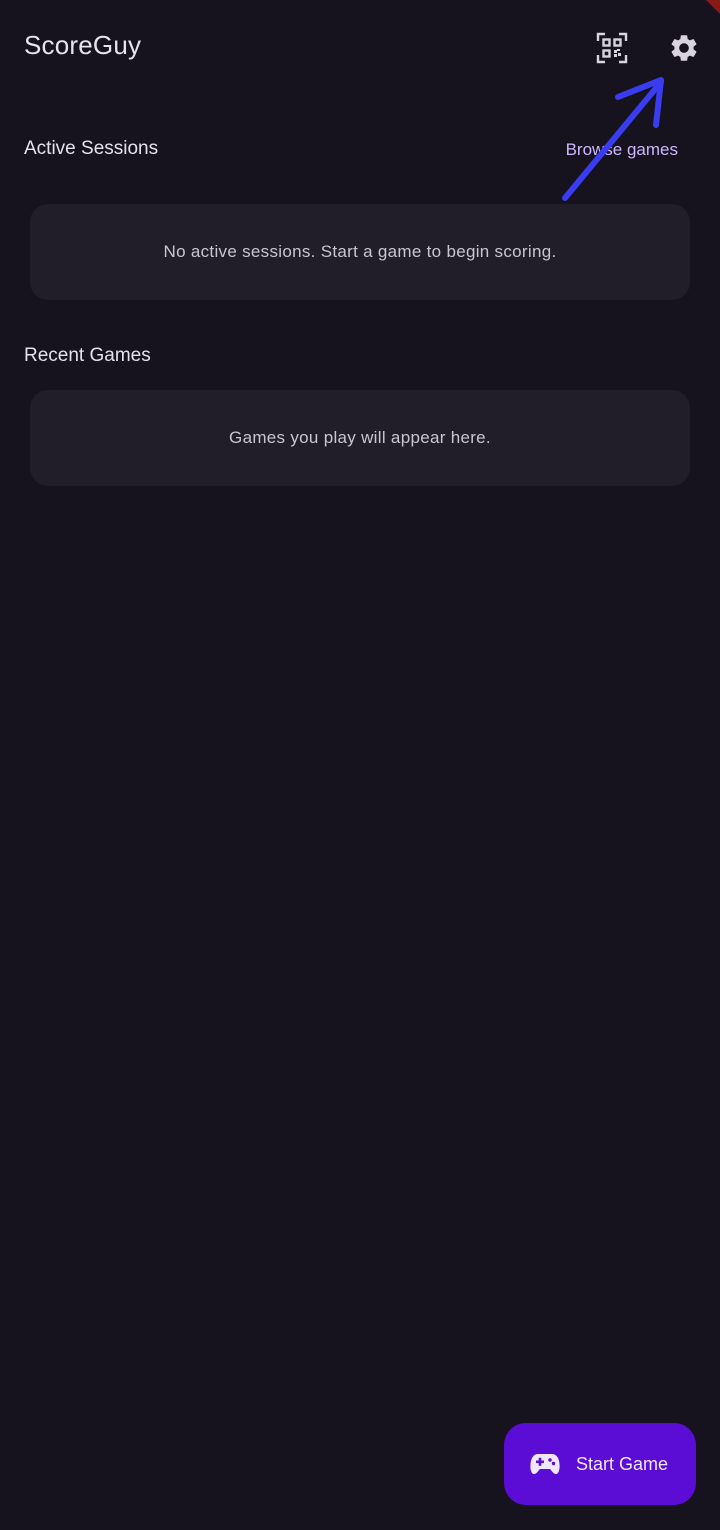  I want to click on start-game-button: Start Game, so click(600, 1464).